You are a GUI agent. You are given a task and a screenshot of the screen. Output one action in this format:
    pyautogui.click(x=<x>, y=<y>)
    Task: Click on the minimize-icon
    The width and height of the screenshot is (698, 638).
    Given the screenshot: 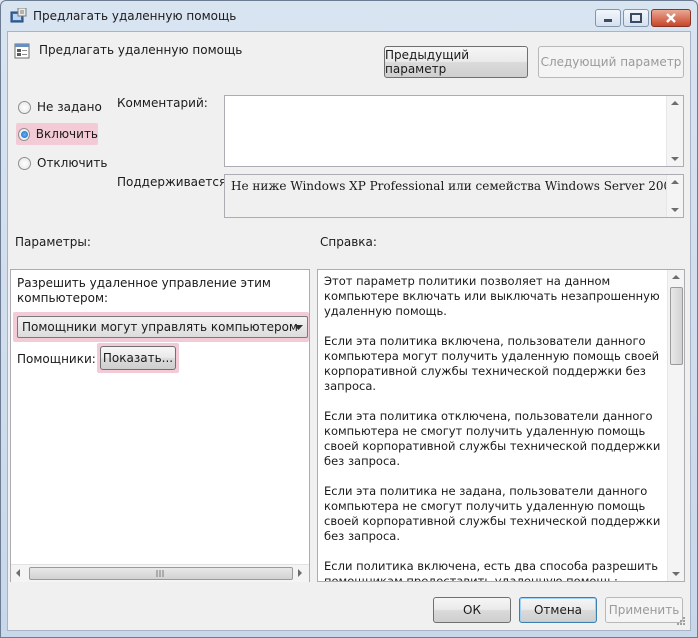 What is the action you would take?
    pyautogui.click(x=608, y=20)
    